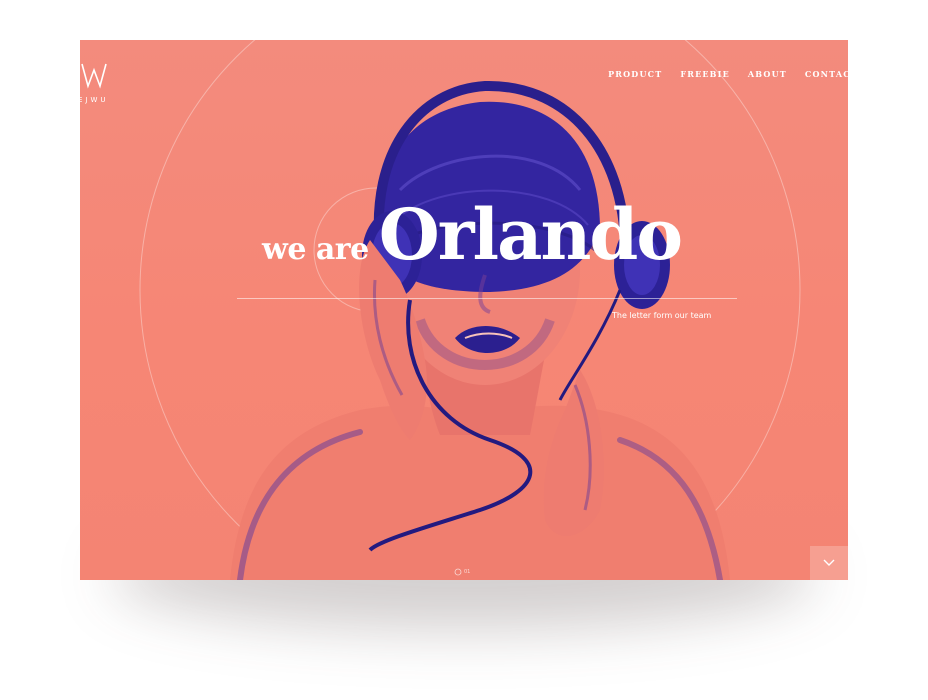 The width and height of the screenshot is (928, 700). I want to click on scroll-down-button, so click(829, 563).